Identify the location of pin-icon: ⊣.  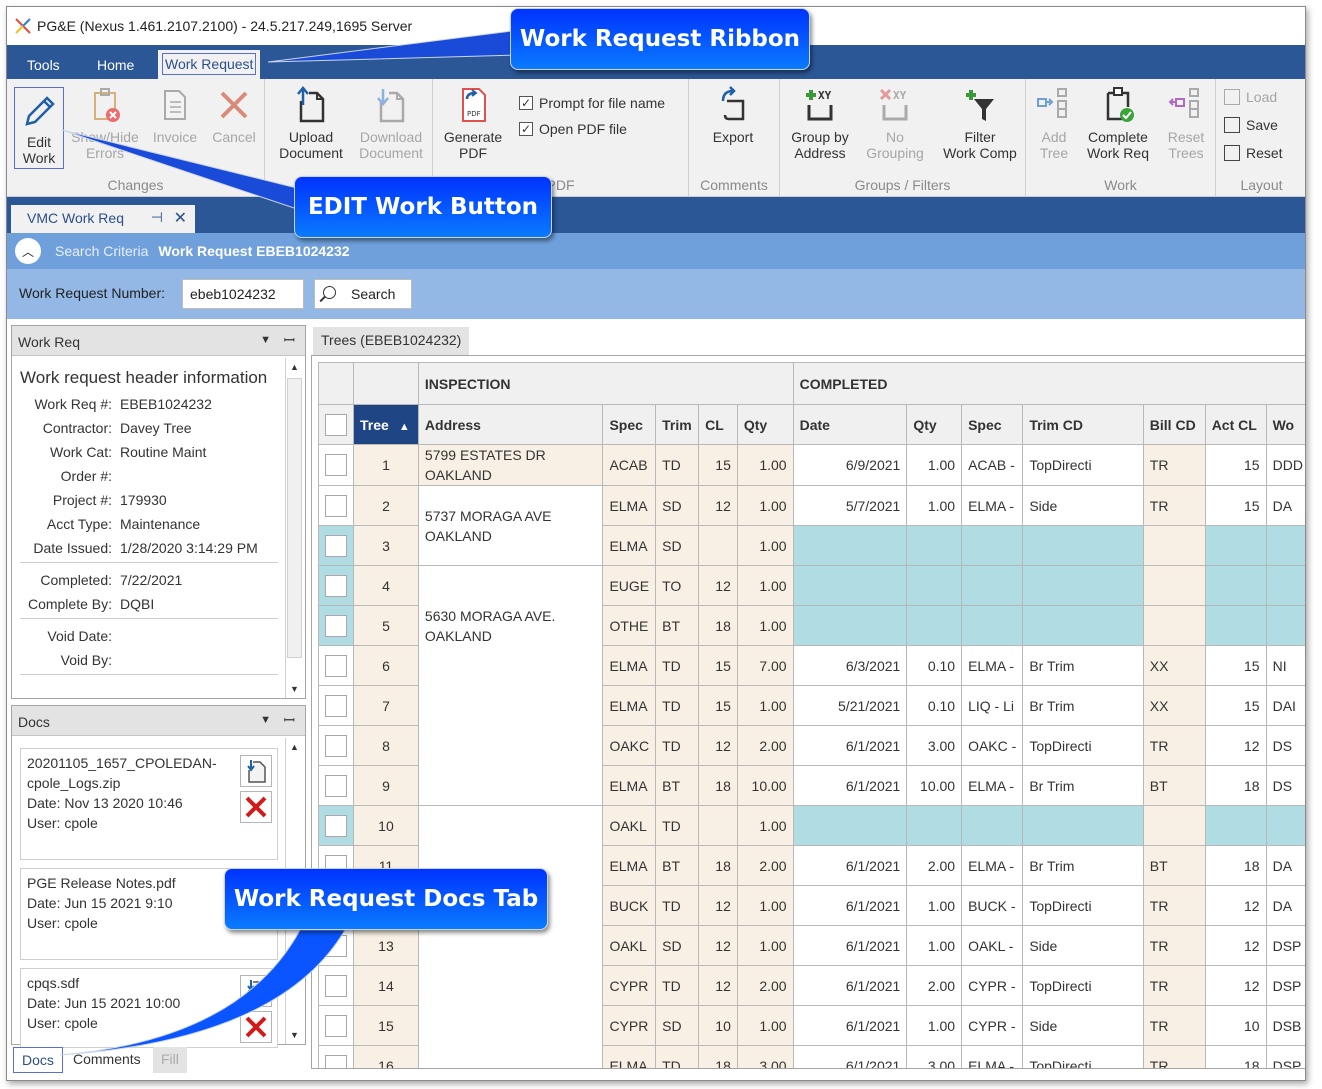
(157, 217).